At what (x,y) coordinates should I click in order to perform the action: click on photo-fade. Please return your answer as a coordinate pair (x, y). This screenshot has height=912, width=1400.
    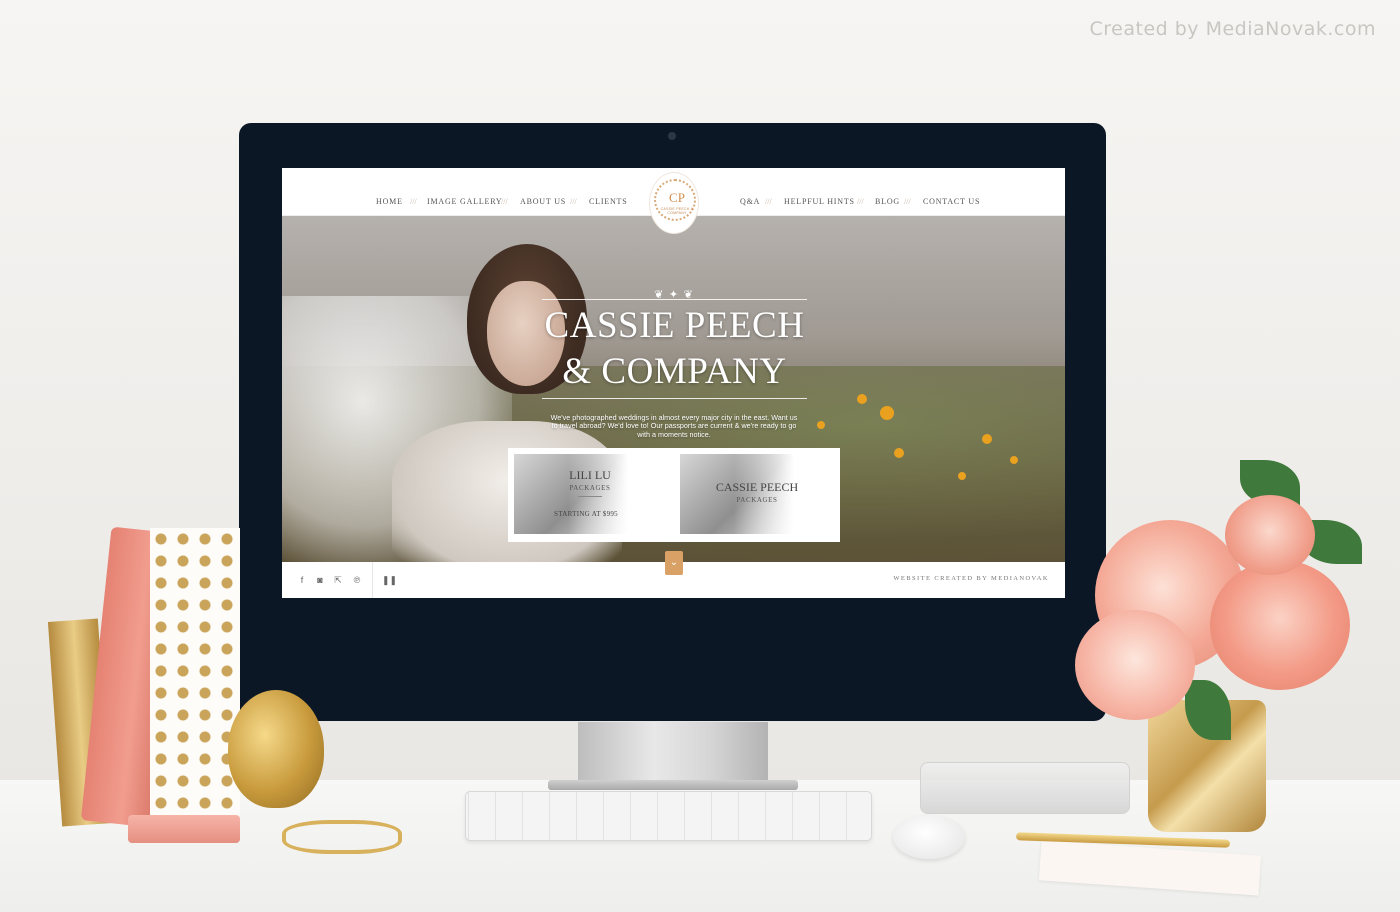
    Looking at the image, I should click on (618, 494).